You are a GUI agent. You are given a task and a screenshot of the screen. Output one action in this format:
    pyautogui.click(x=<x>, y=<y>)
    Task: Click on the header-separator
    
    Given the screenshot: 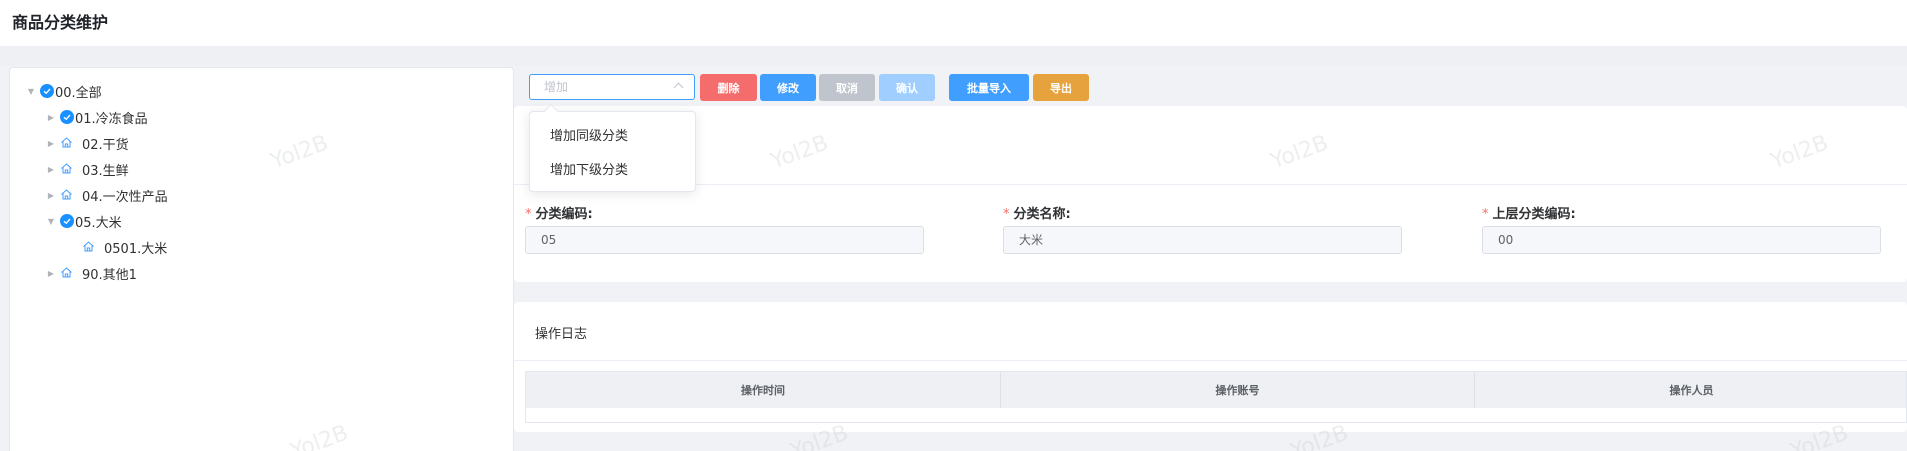 What is the action you would take?
    pyautogui.click(x=953, y=56)
    